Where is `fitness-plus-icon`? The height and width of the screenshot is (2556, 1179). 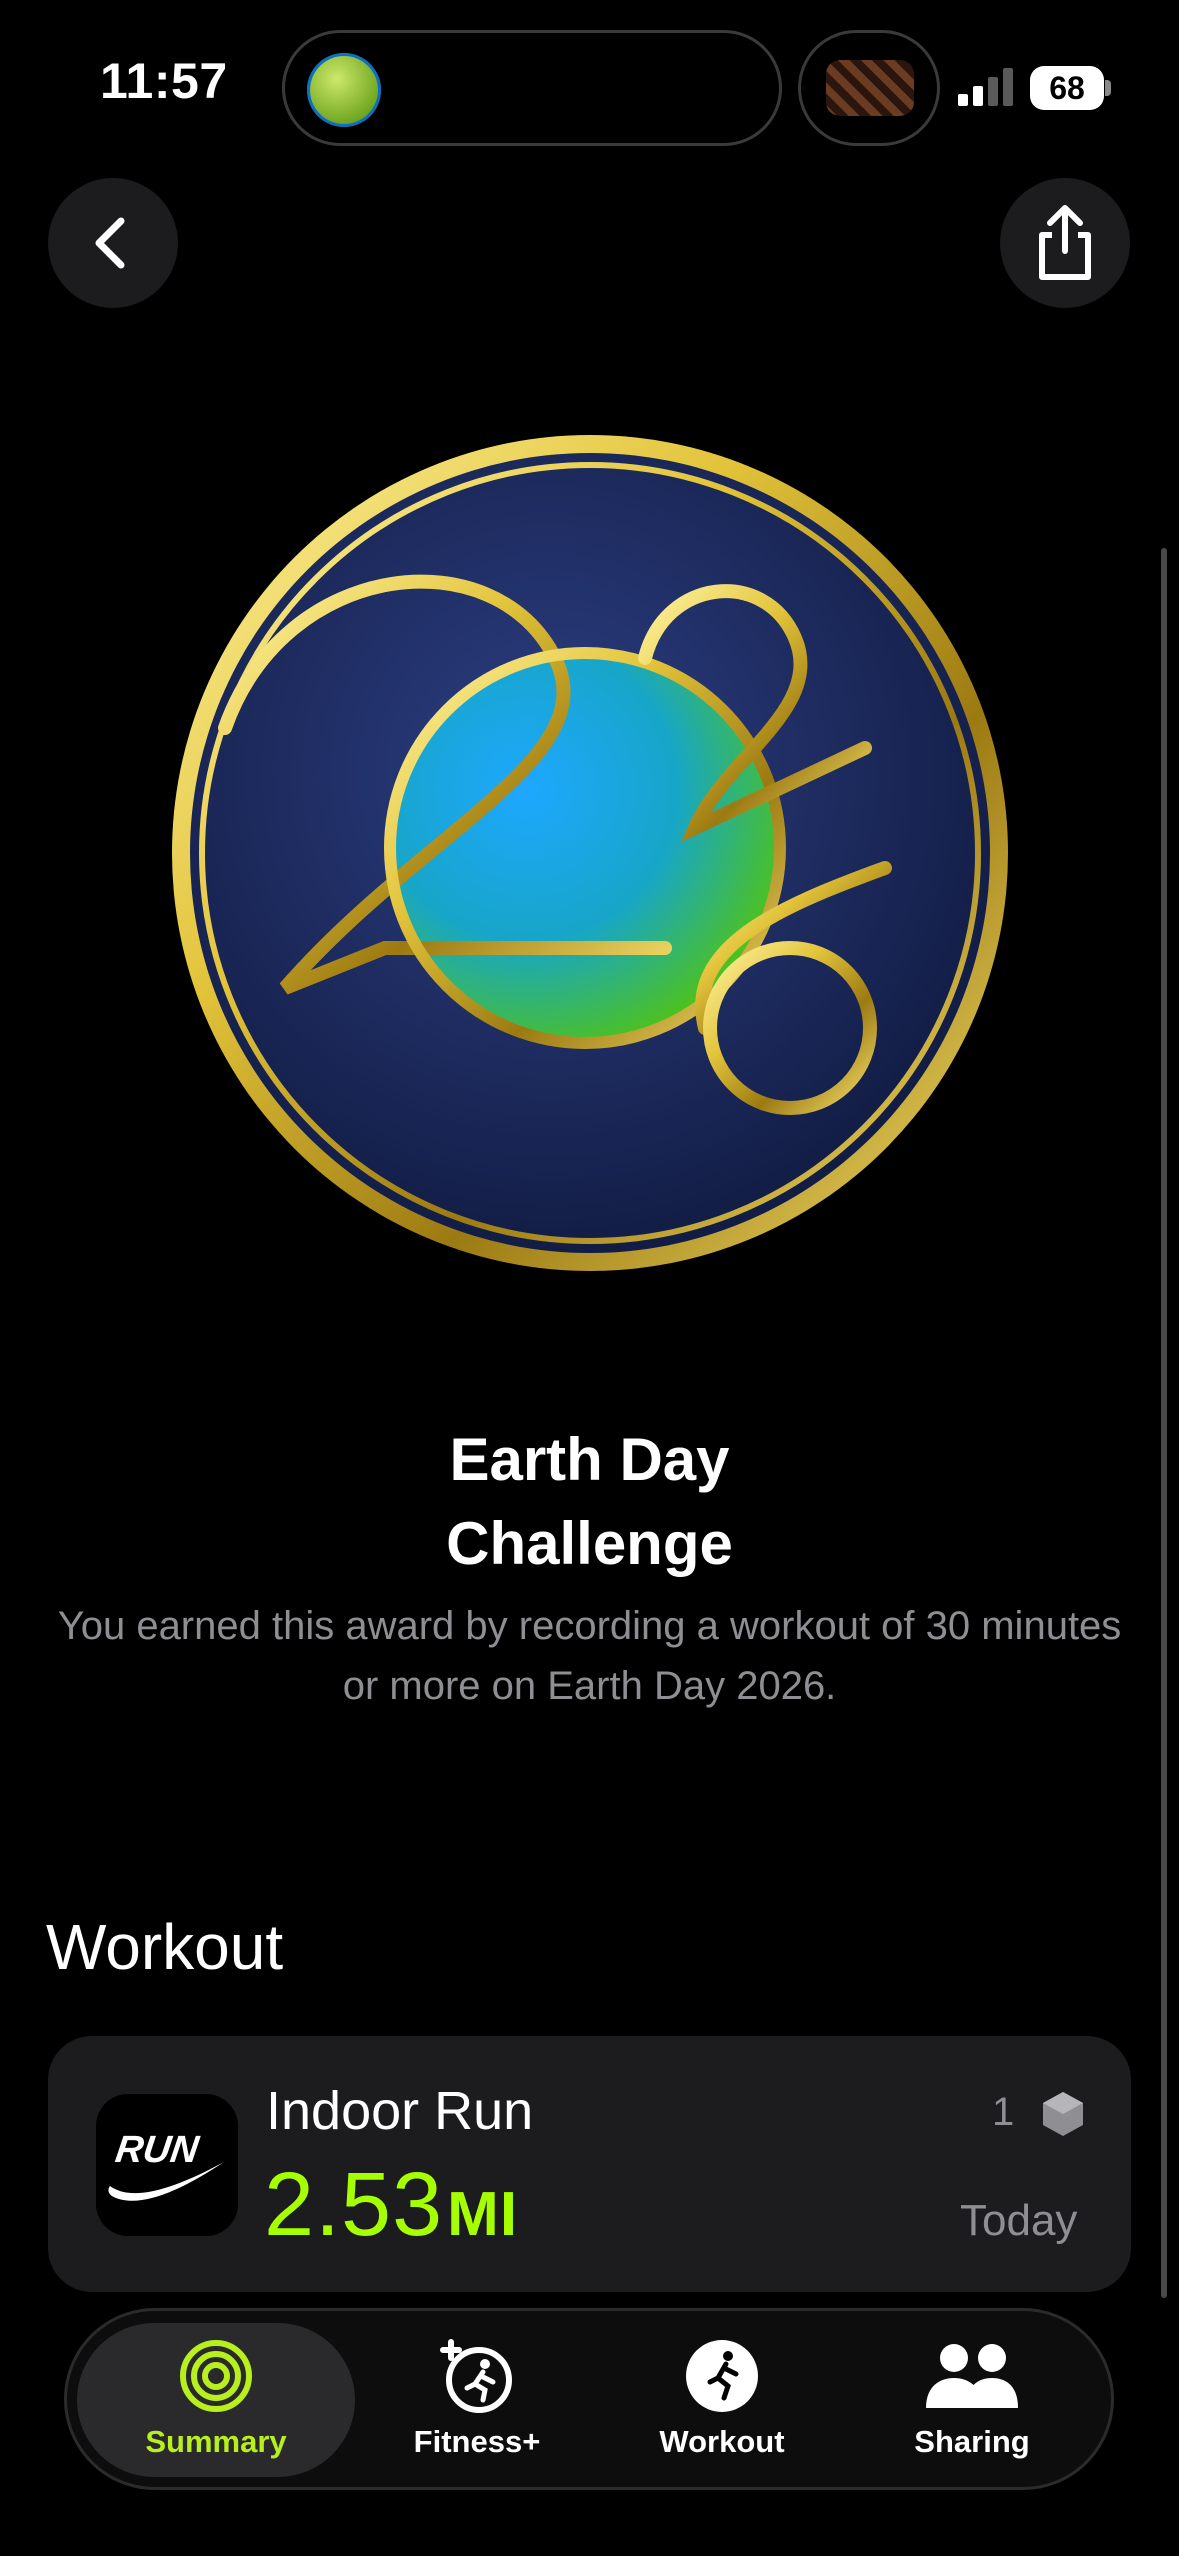 fitness-plus-icon is located at coordinates (476, 2376).